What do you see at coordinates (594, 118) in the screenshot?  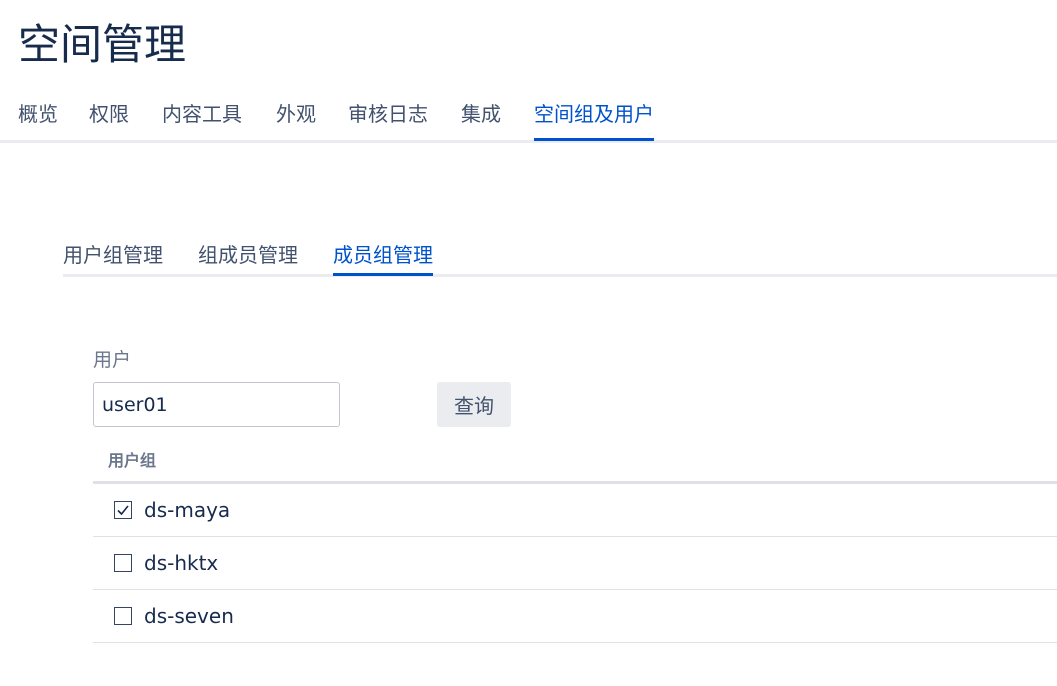 I see `tab-space-groups-users: 空间组及用户` at bounding box center [594, 118].